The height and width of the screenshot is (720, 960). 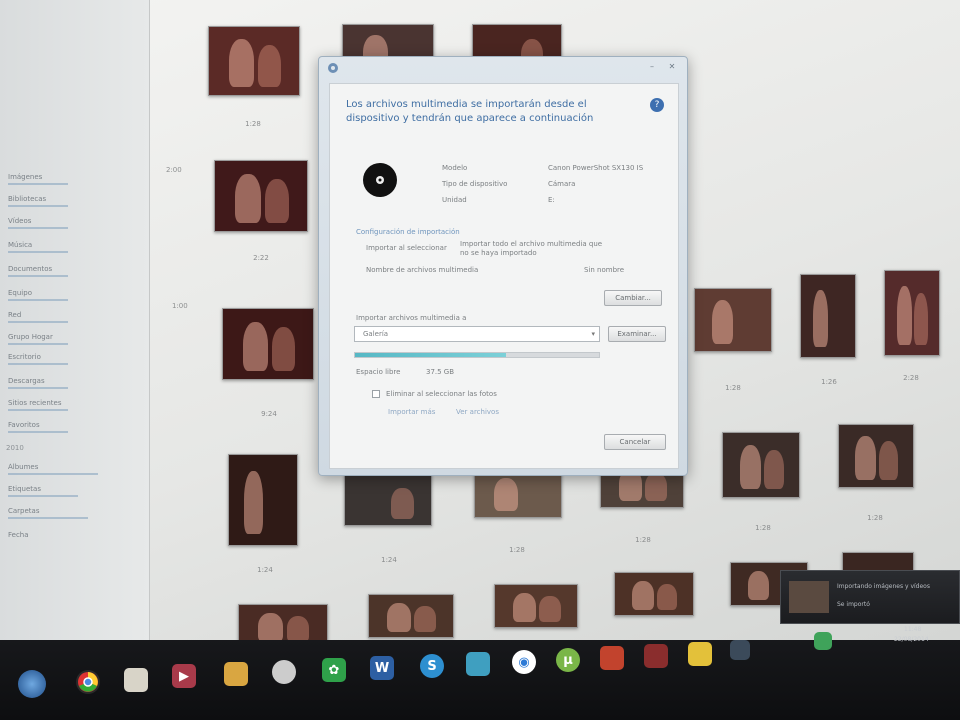 What do you see at coordinates (74, 339) in the screenshot?
I see `sidebar-item: Grupo Hogar` at bounding box center [74, 339].